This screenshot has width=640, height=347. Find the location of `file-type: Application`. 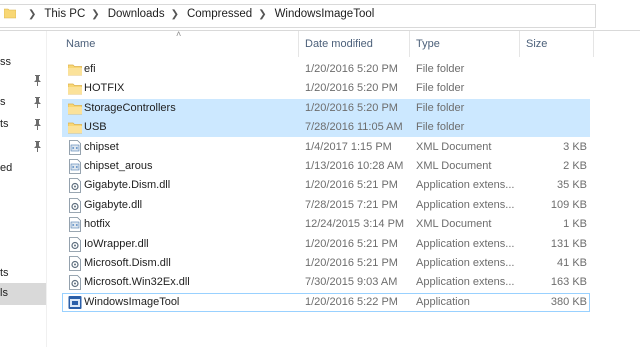

file-type: Application is located at coordinates (443, 301).